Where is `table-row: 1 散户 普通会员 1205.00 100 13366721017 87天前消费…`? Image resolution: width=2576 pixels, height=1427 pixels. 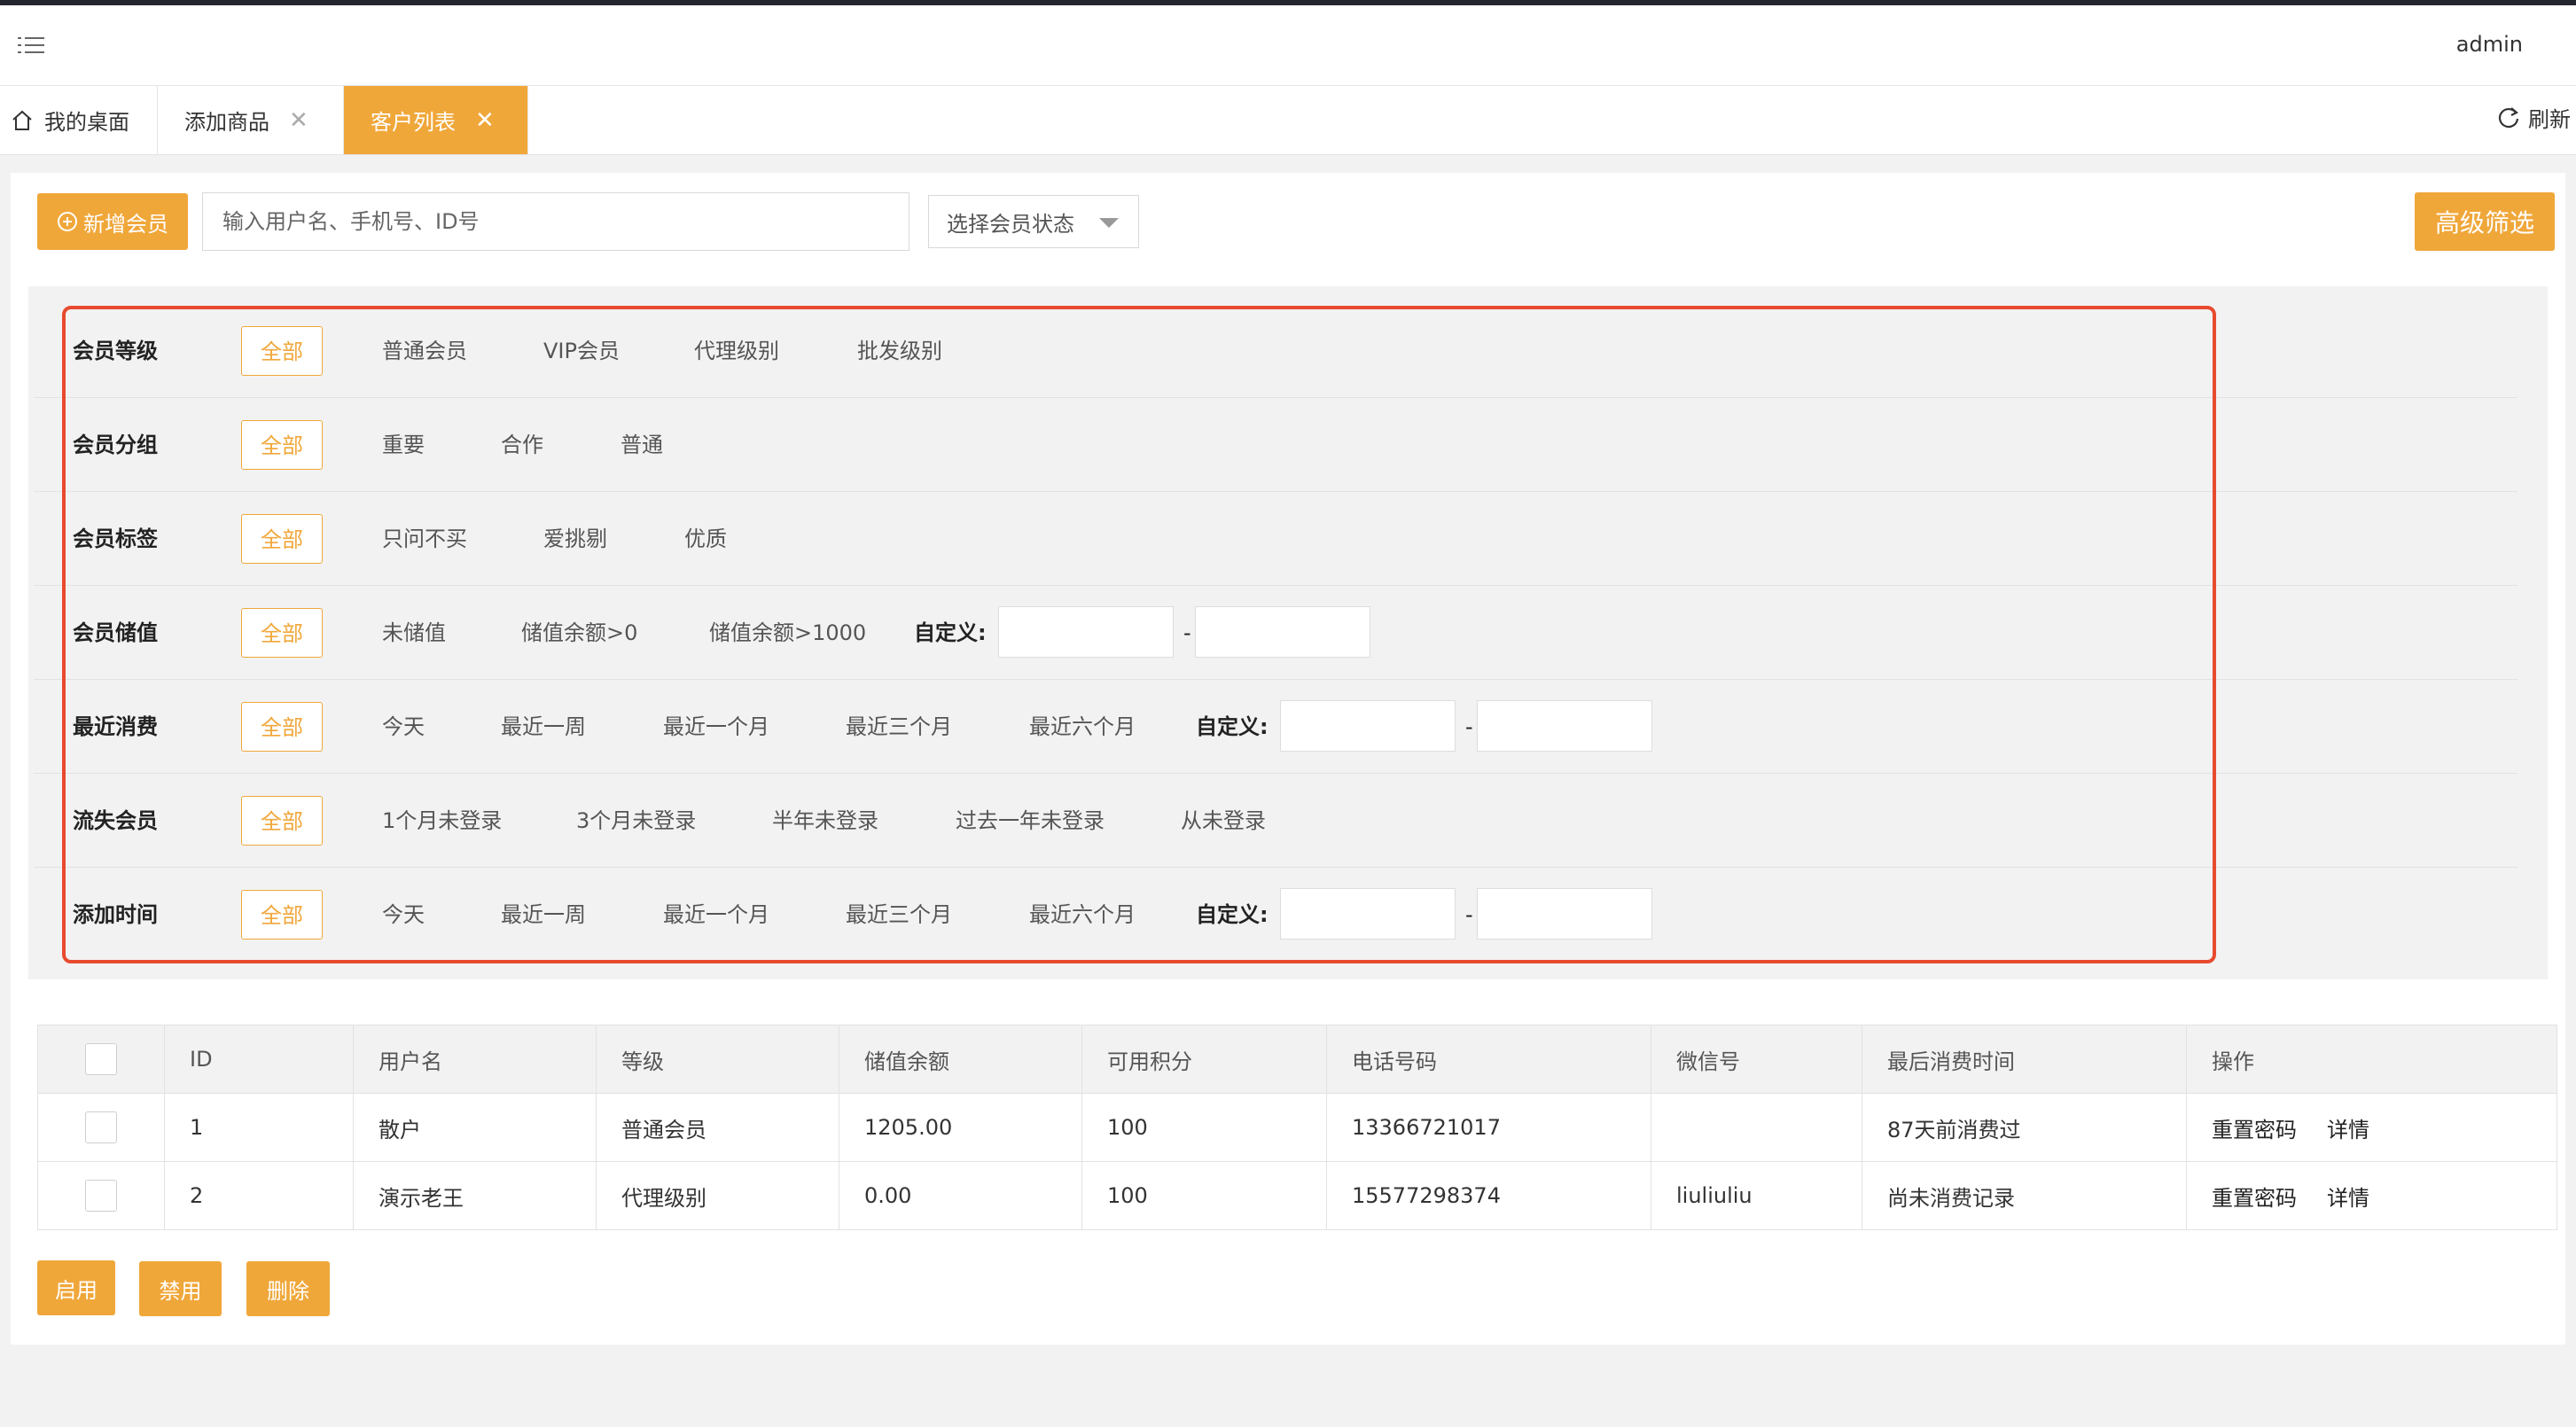 table-row: 1 散户 普通会员 1205.00 100 13366721017 87天前消费… is located at coordinates (1297, 1127).